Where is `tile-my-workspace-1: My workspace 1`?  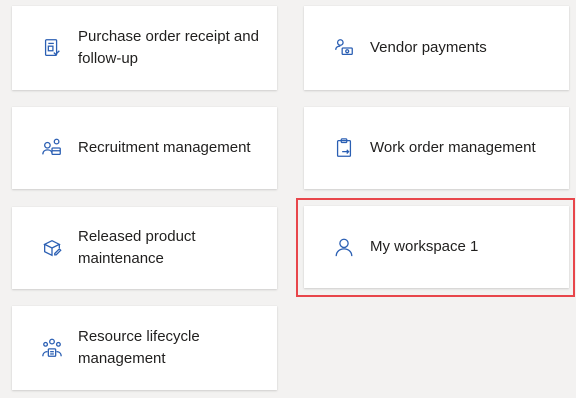
tile-my-workspace-1: My workspace 1 is located at coordinates (436, 247).